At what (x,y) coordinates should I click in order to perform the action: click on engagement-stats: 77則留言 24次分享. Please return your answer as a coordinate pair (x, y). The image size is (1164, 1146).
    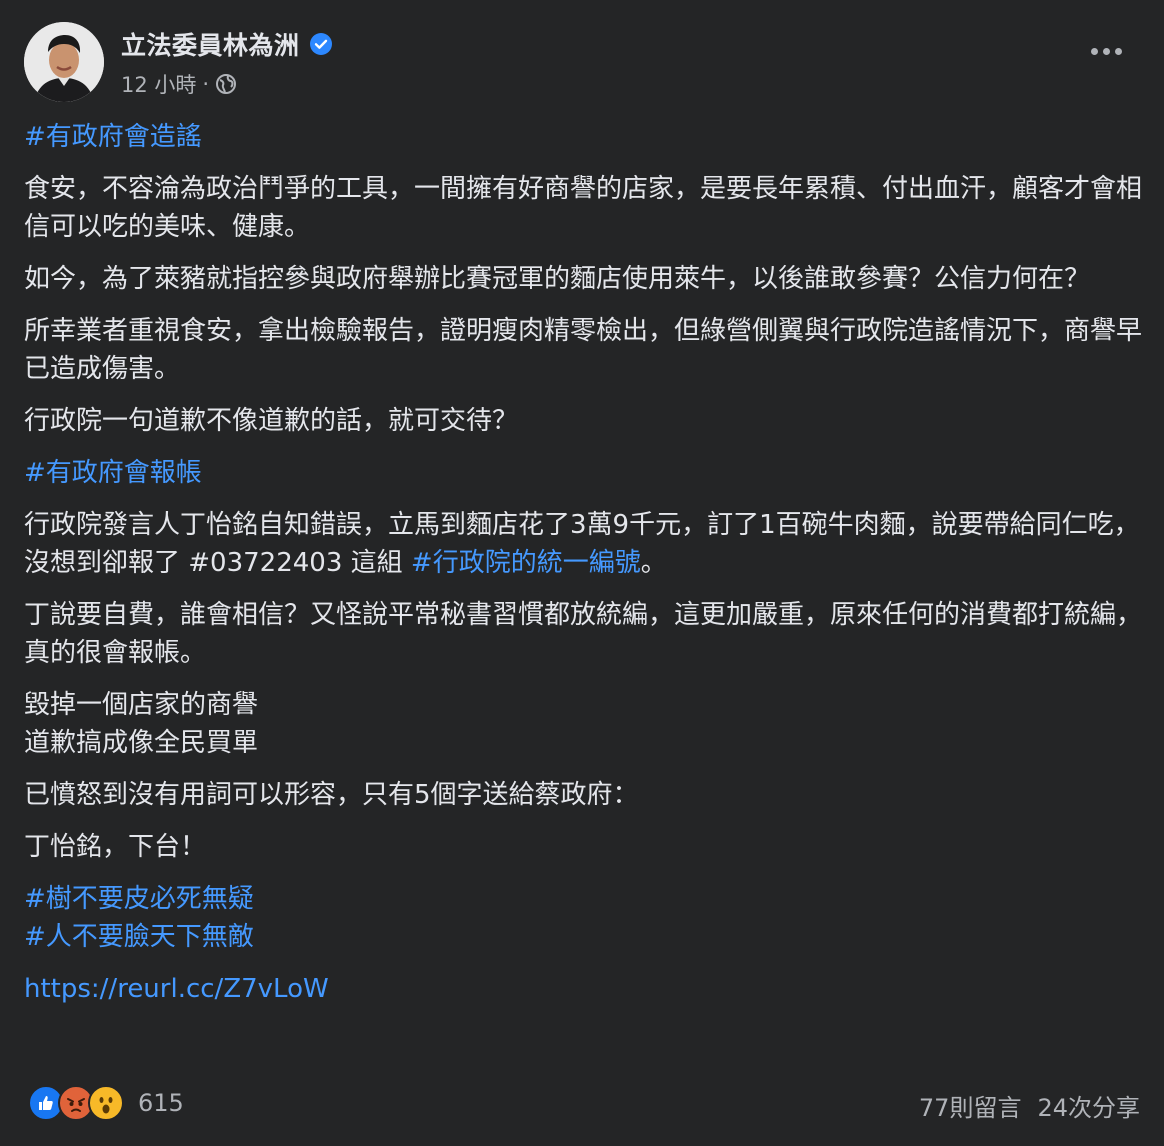
    Looking at the image, I should click on (1029, 1105).